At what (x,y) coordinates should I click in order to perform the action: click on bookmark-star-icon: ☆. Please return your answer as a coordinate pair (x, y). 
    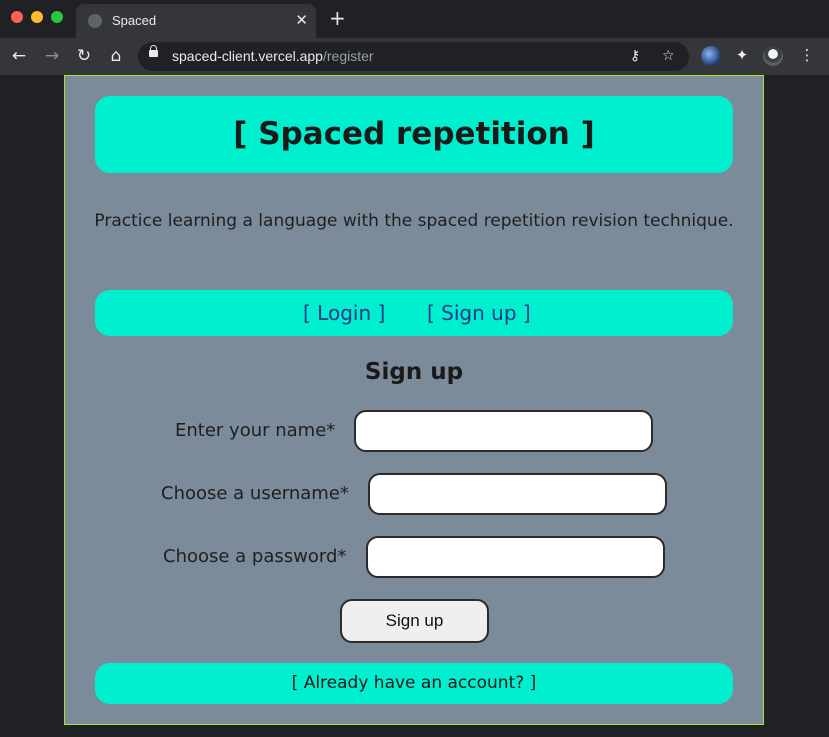
    Looking at the image, I should click on (668, 56).